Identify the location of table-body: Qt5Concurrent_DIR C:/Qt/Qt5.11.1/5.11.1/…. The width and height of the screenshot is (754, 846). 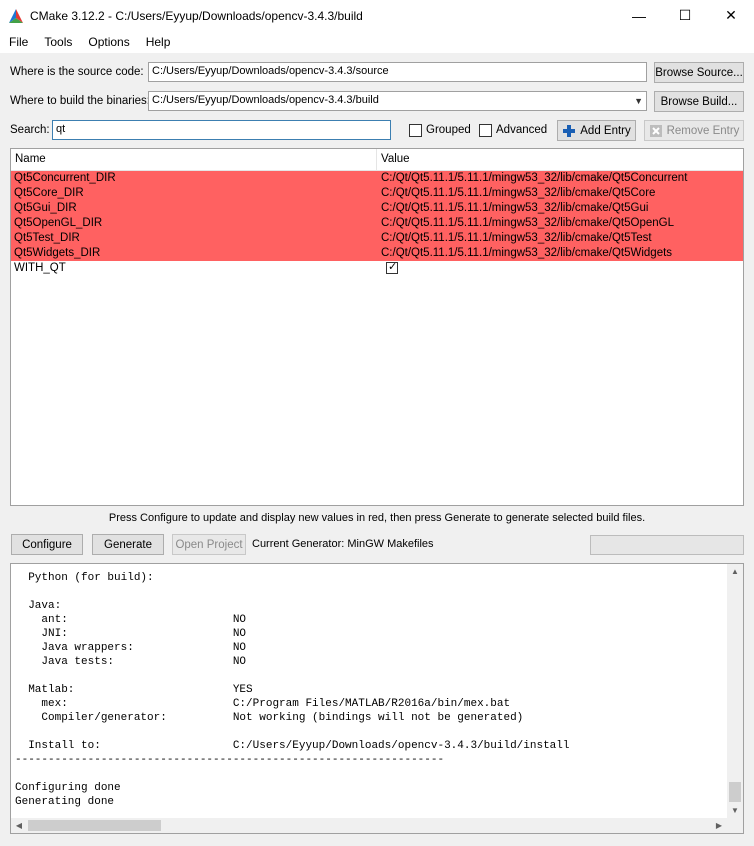
(377, 223).